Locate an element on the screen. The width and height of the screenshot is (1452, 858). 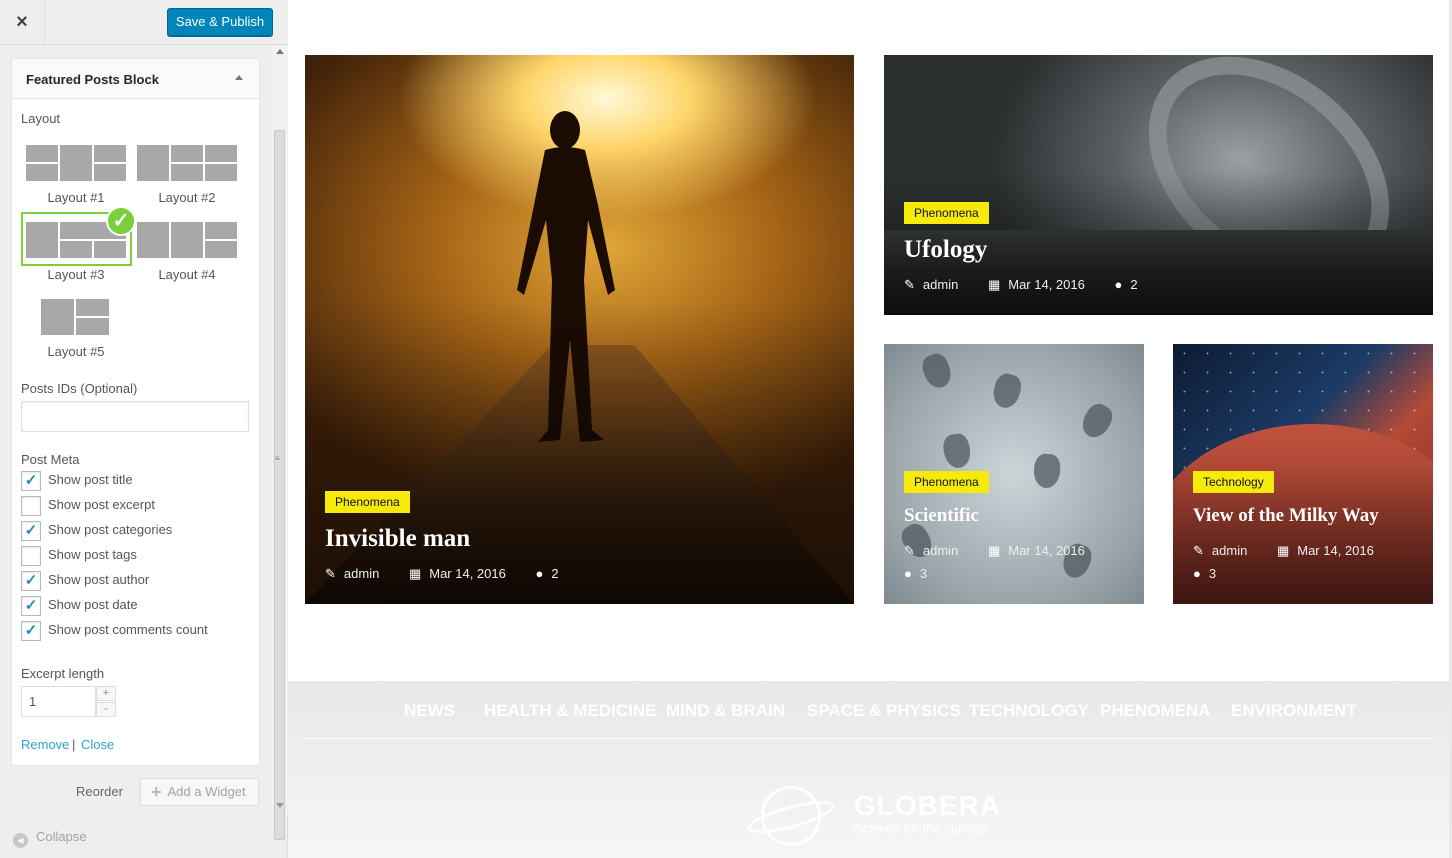
save-publish-button: Save & Publish is located at coordinates (220, 22).